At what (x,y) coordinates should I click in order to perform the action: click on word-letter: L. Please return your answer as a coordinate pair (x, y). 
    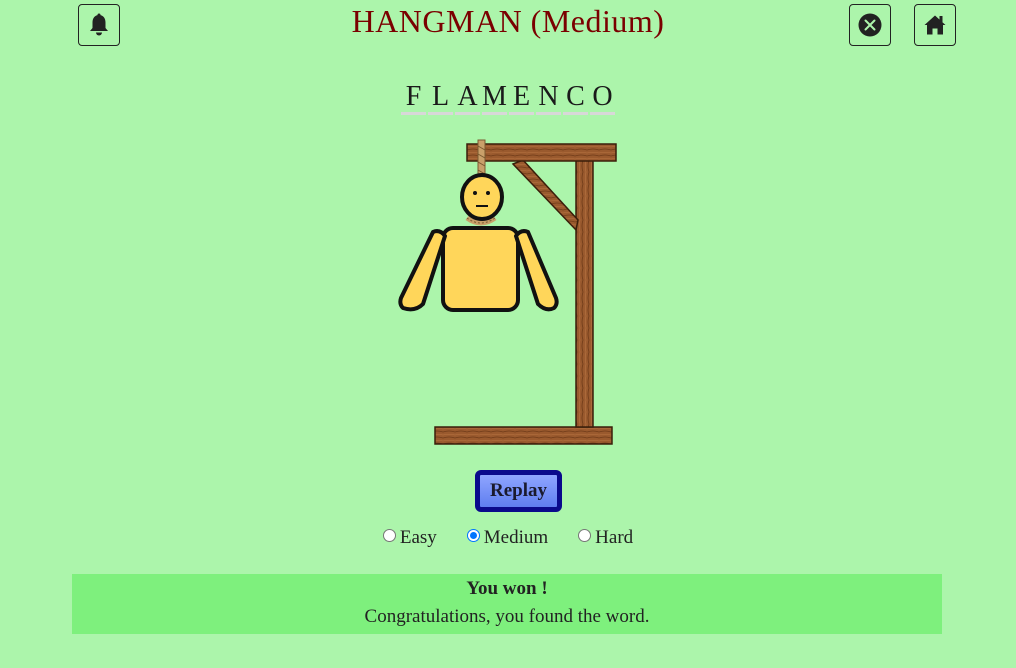
    Looking at the image, I should click on (440, 98).